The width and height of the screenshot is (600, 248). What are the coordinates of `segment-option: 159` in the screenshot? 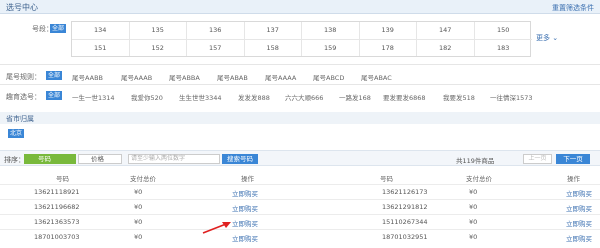 It's located at (331, 47).